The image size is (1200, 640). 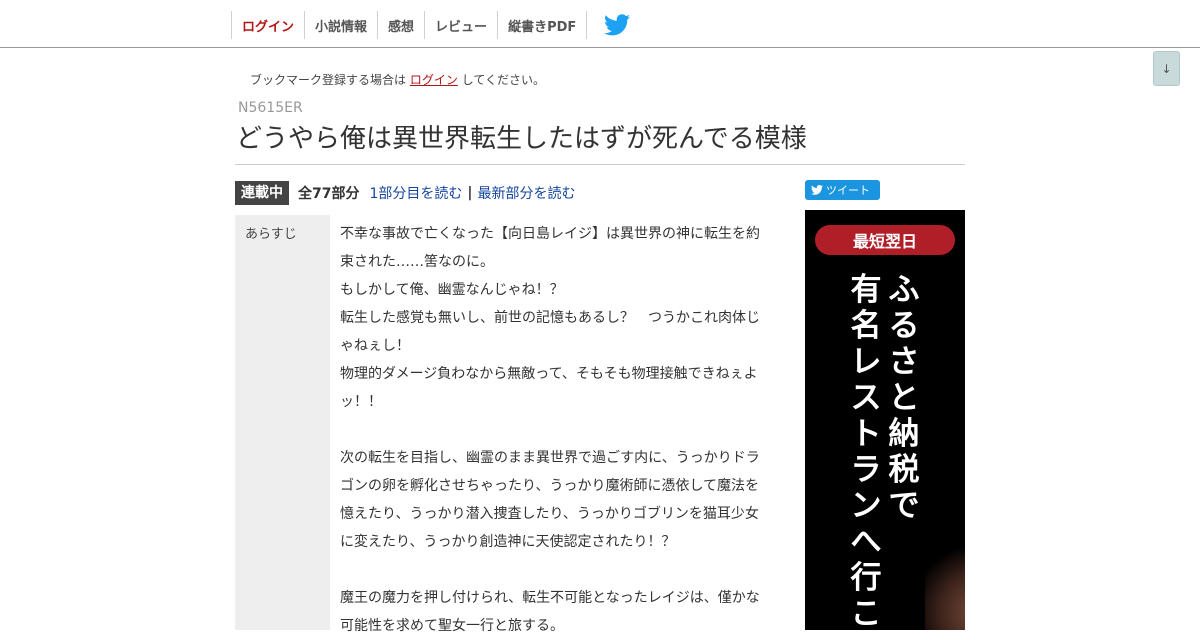 What do you see at coordinates (521, 139) in the screenshot?
I see `novel-title: どうやら俺は異世界転生したはずが死んでる模様` at bounding box center [521, 139].